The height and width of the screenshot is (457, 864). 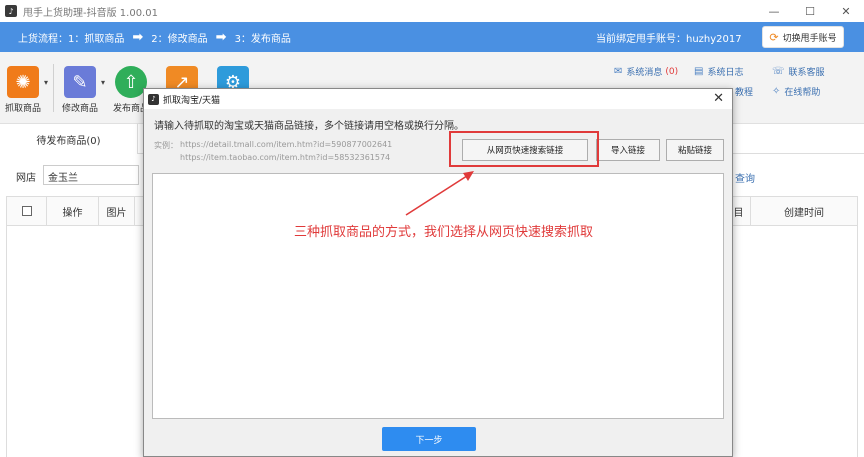 I want to click on process-step-2: 2：修改商品, so click(x=179, y=39).